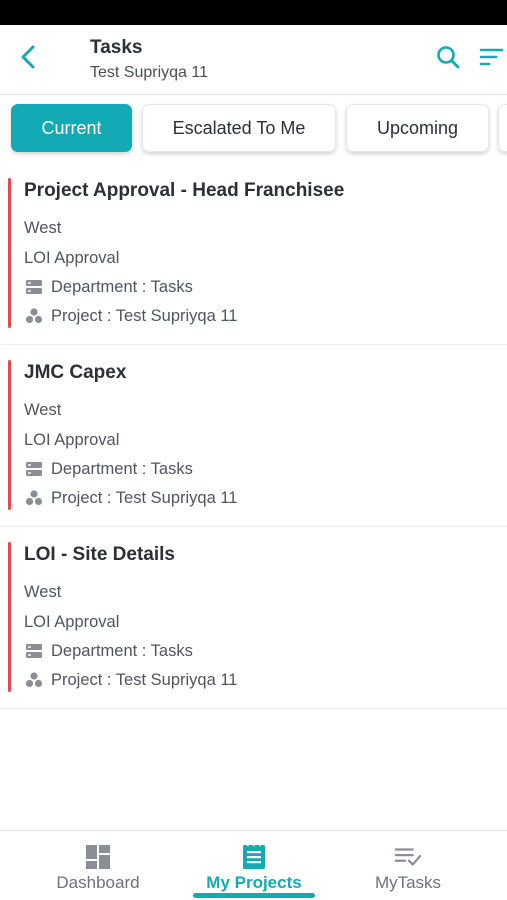 This screenshot has width=507, height=900. Describe the element at coordinates (417, 128) in the screenshot. I see `tab-upcoming: Upcoming` at that location.